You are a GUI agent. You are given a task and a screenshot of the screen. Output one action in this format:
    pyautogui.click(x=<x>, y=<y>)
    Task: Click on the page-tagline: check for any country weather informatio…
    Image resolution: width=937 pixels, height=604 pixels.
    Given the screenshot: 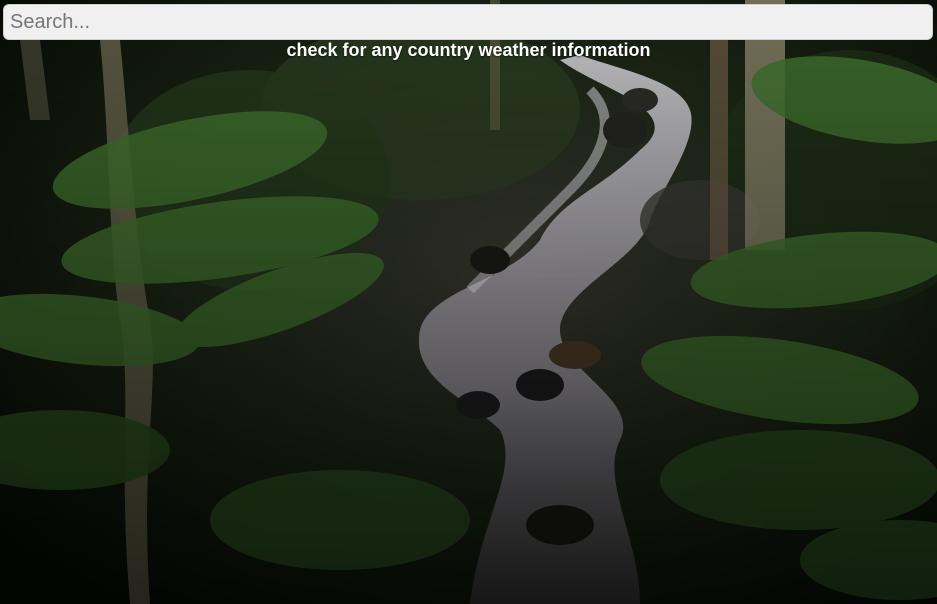 What is the action you would take?
    pyautogui.click(x=468, y=50)
    